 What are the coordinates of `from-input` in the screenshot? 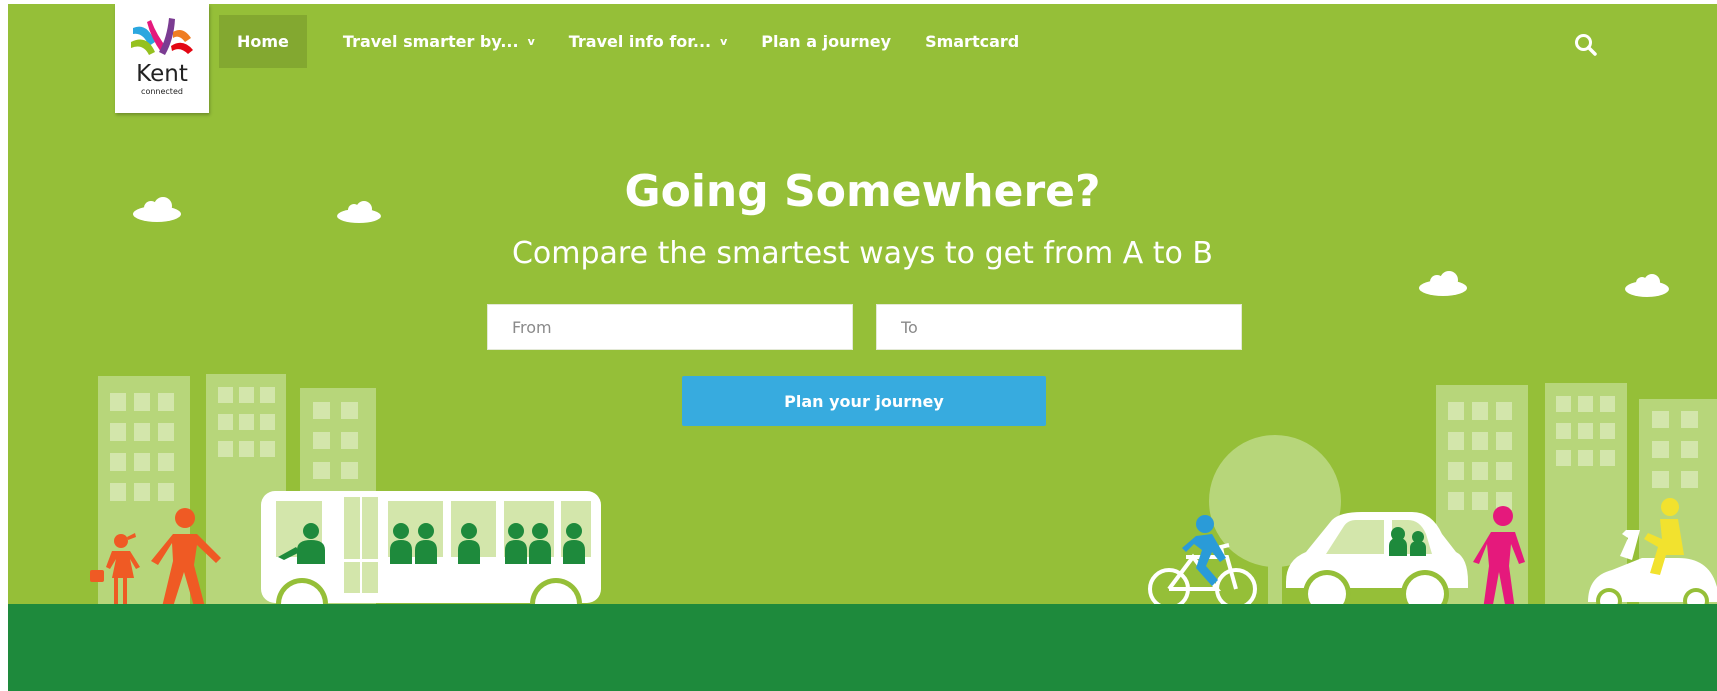 It's located at (670, 327).